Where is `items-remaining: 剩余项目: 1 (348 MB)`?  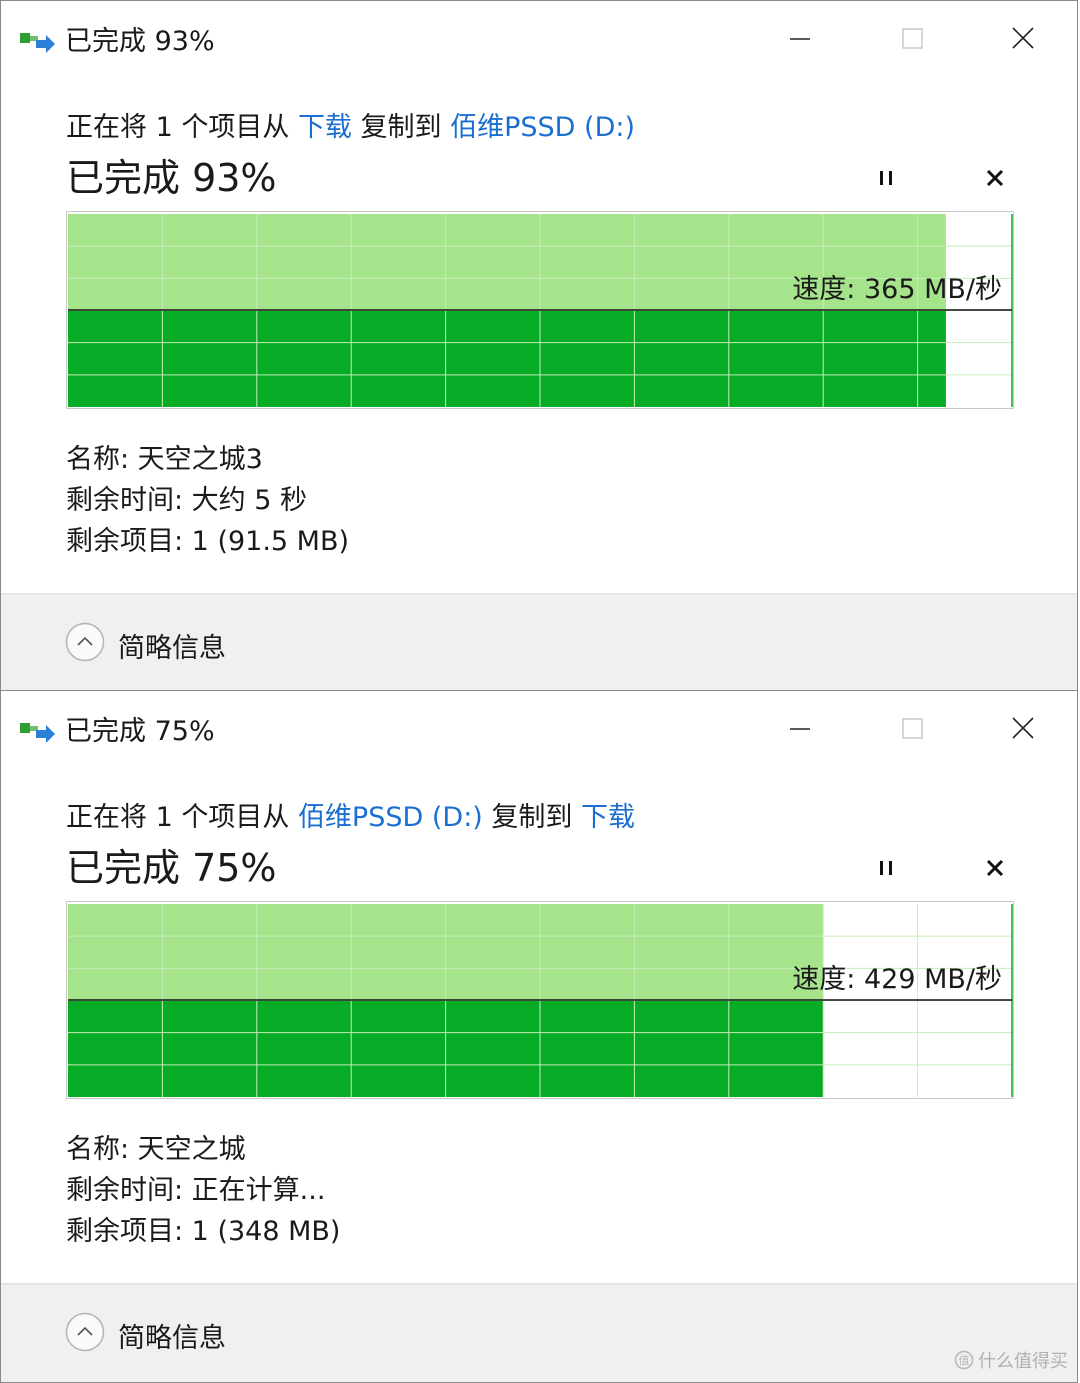 items-remaining: 剩余项目: 1 (348 MB) is located at coordinates (203, 1231).